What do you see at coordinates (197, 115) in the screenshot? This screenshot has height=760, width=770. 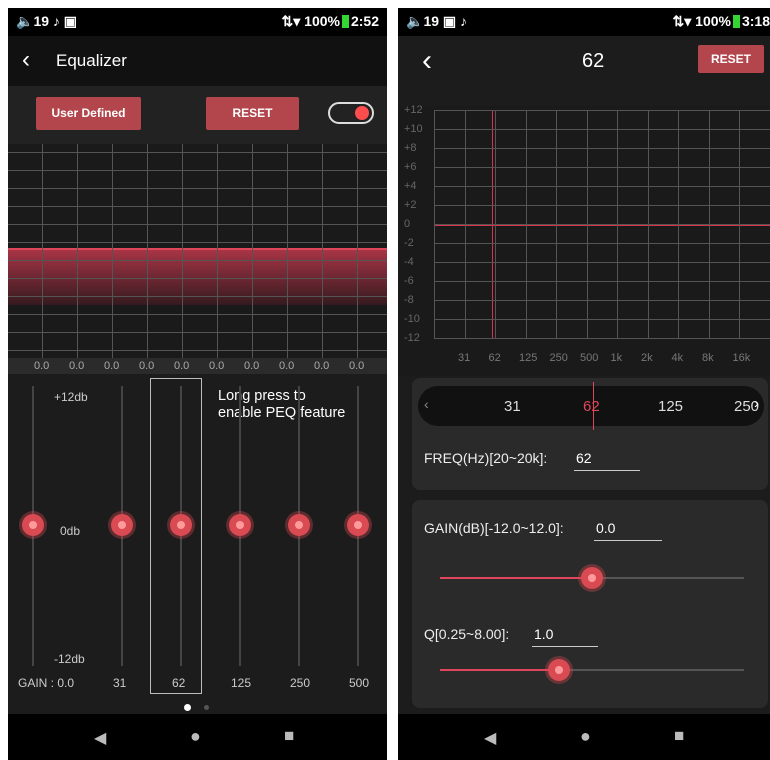 I see `control-row: User Defined RESET` at bounding box center [197, 115].